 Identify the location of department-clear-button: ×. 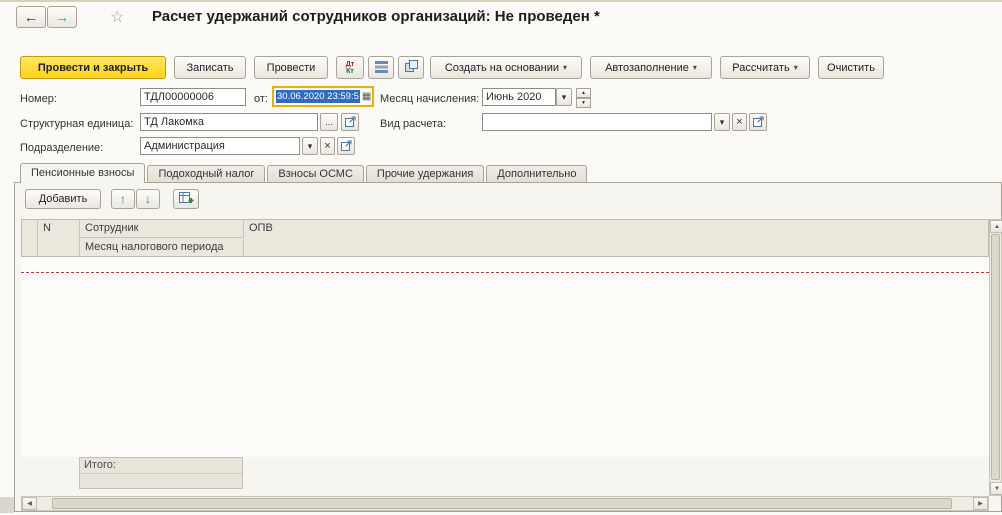
(327, 146).